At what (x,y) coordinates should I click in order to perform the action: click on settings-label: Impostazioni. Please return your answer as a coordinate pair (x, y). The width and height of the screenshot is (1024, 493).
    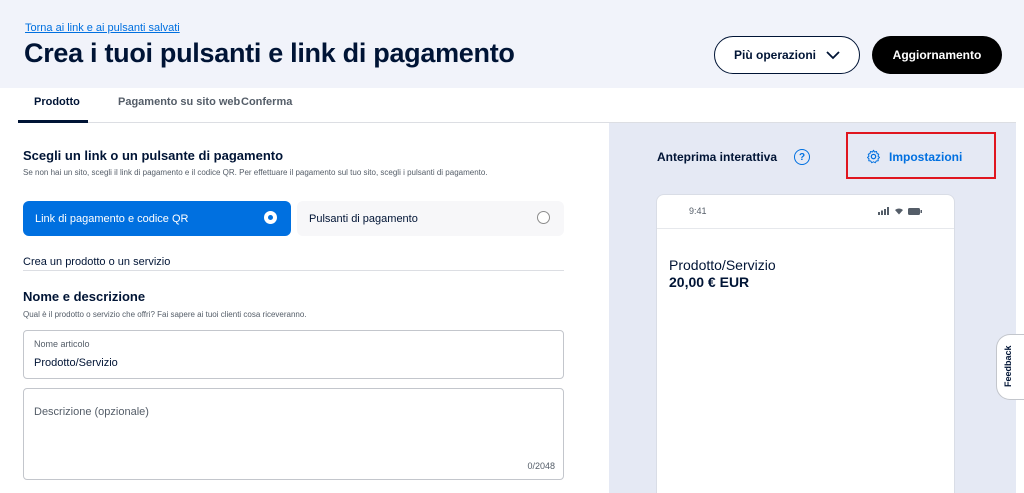
    Looking at the image, I should click on (926, 156).